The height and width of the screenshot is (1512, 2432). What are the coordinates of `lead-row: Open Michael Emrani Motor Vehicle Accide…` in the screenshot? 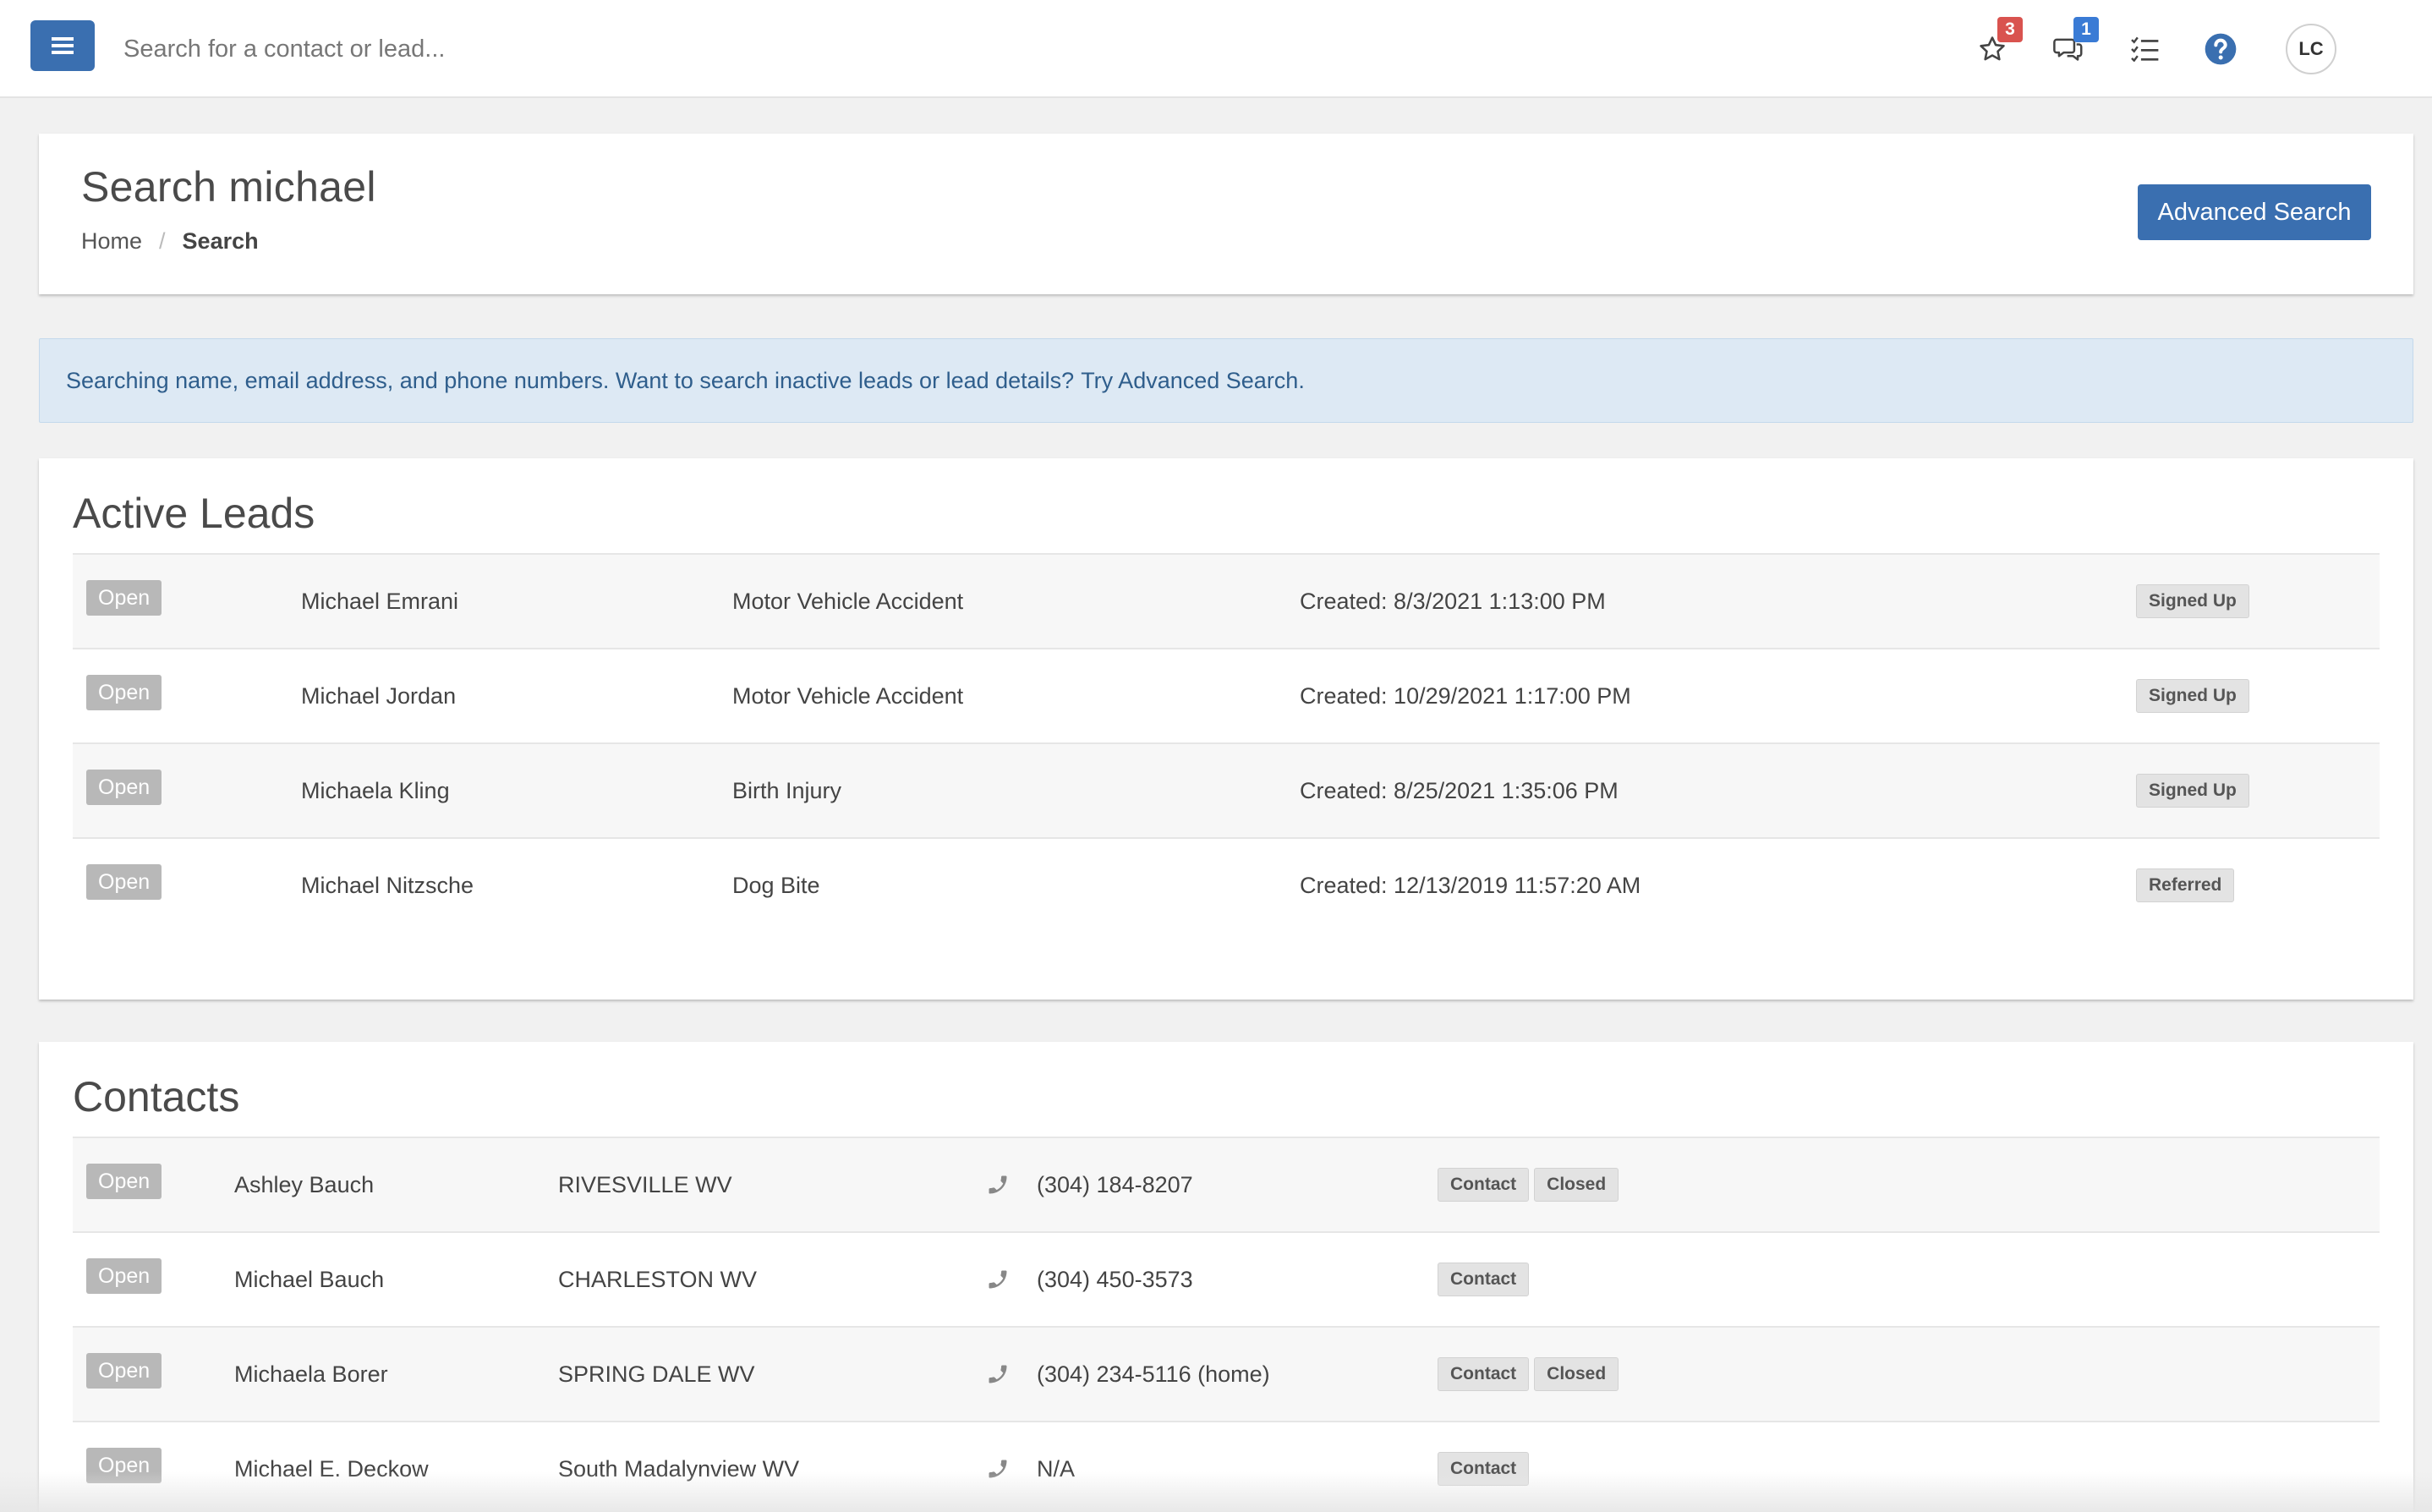 It's located at (1226, 602).